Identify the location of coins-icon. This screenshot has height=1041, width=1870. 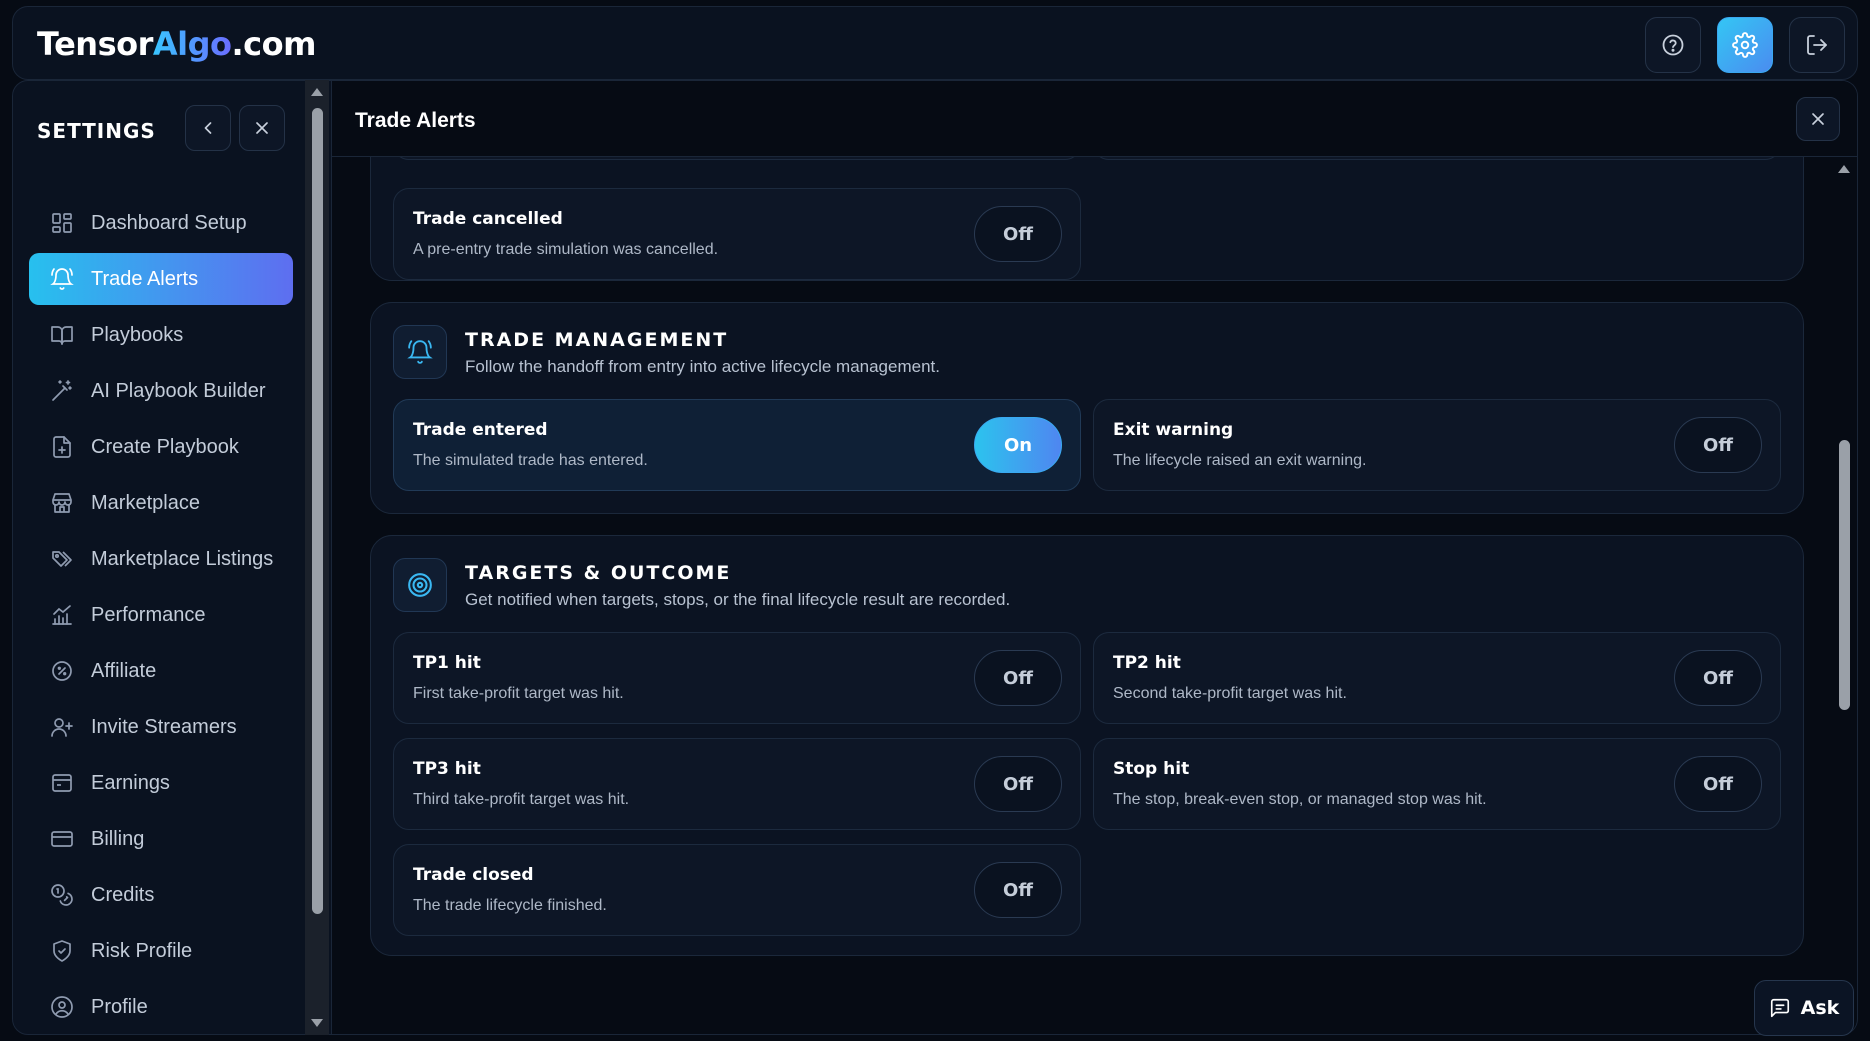
(62, 895).